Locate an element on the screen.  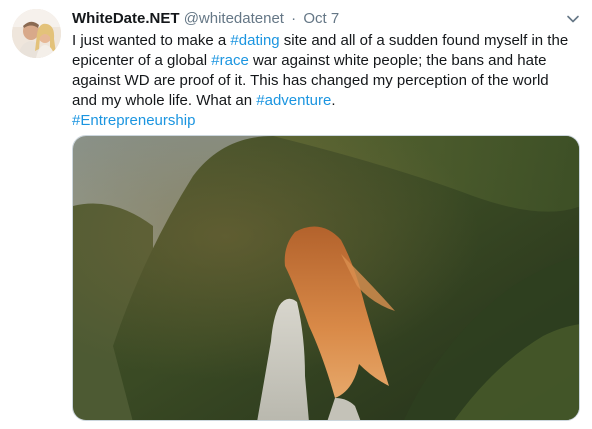
hashtag-dating: #dating is located at coordinates (254, 40).